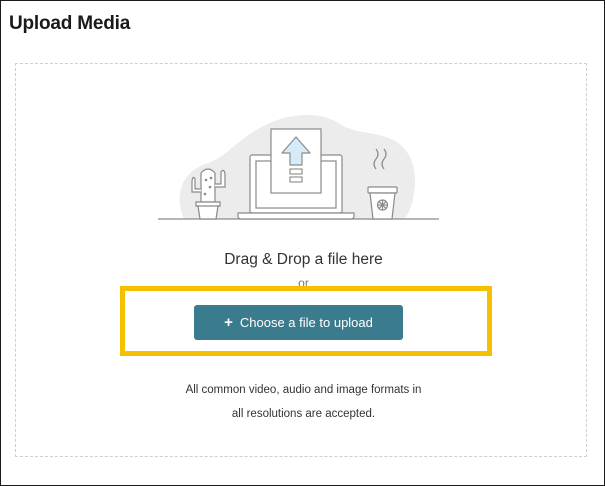  I want to click on choose-file-button-label: Choose a file to upload, so click(306, 322).